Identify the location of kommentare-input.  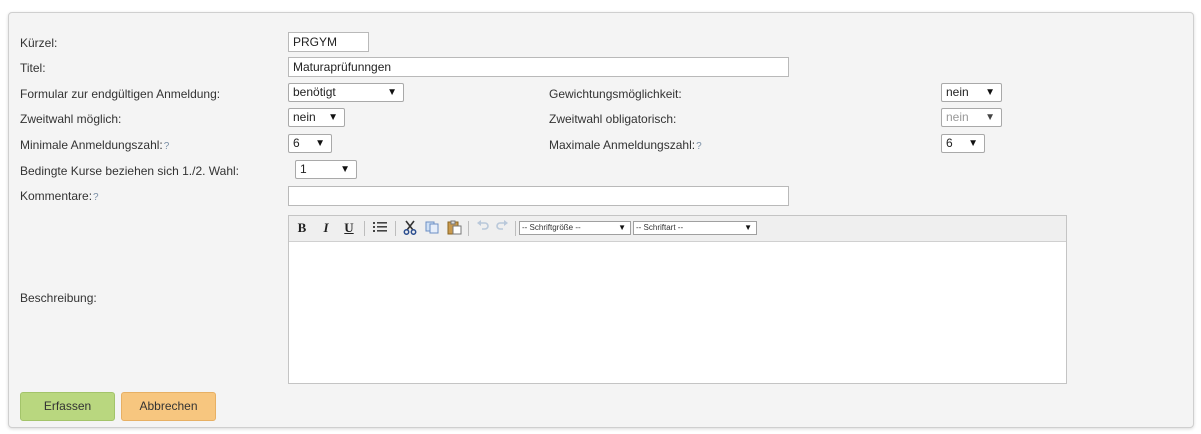
(538, 196).